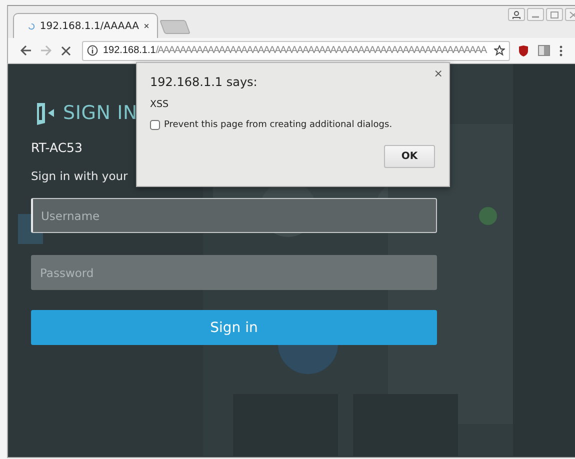  Describe the element at coordinates (26, 50) in the screenshot. I see `back-icon` at that location.